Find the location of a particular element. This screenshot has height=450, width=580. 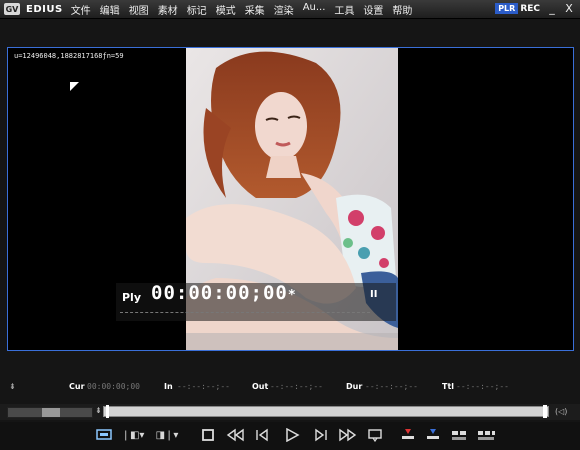

timecode-display: 00:00:00;00* is located at coordinates (224, 293).